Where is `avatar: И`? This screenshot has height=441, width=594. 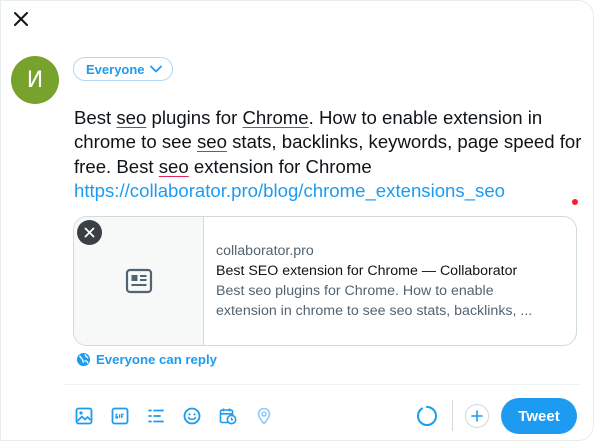
avatar: И is located at coordinates (35, 80).